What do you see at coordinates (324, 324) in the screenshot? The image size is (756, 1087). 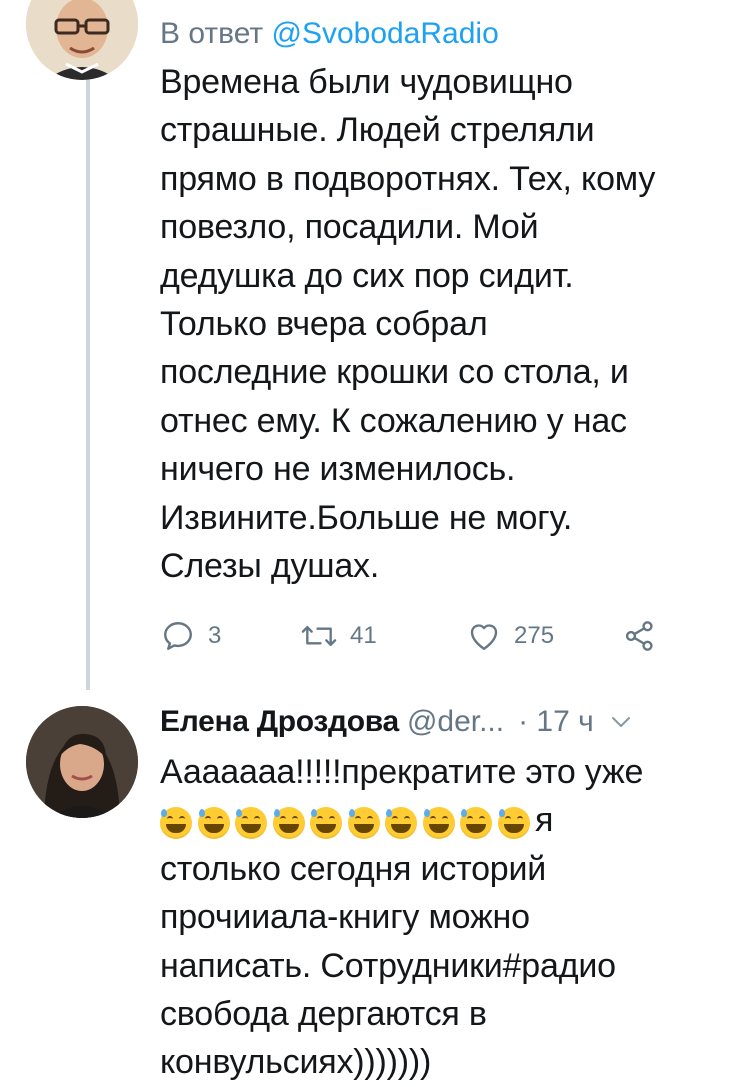 I see `tweet-text-line: Только вчера собрал` at bounding box center [324, 324].